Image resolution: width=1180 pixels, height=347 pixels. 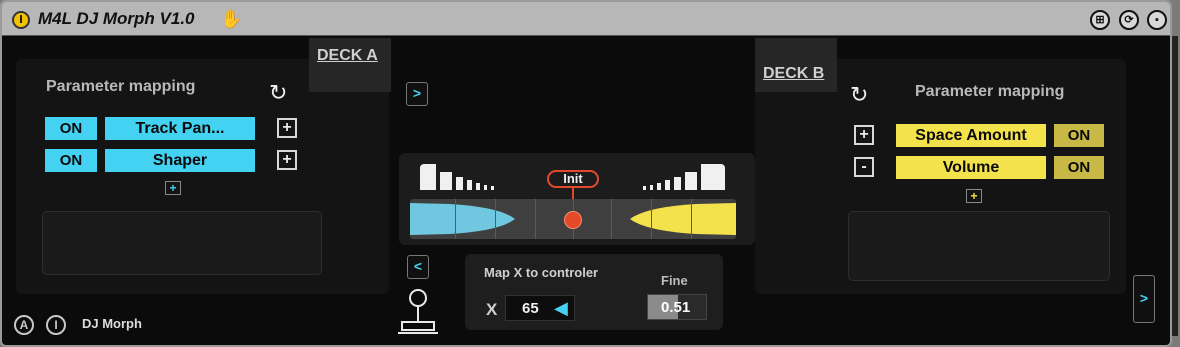 What do you see at coordinates (864, 167) in the screenshot?
I see `deck-b-row2-remove-button: -` at bounding box center [864, 167].